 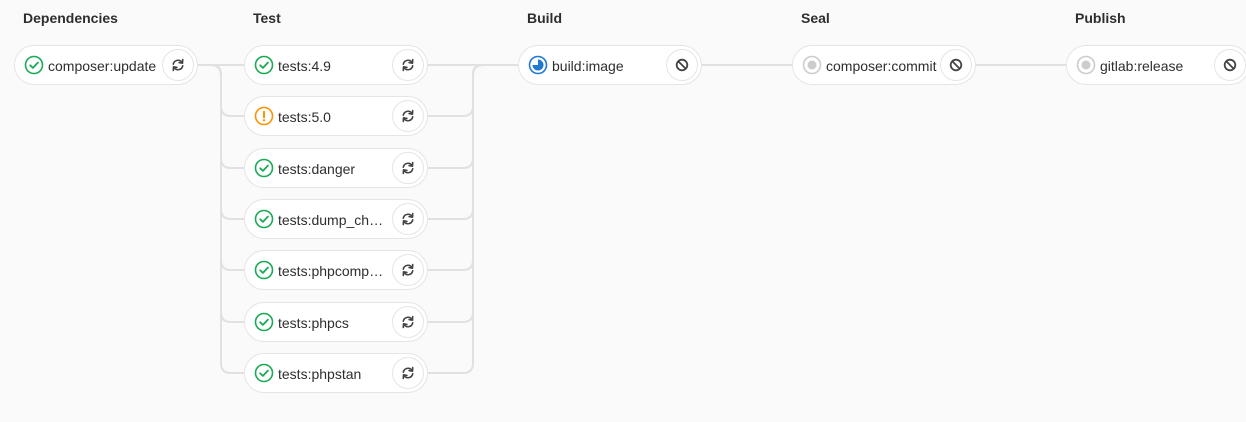 I want to click on job-build-image: build:image, so click(x=610, y=65).